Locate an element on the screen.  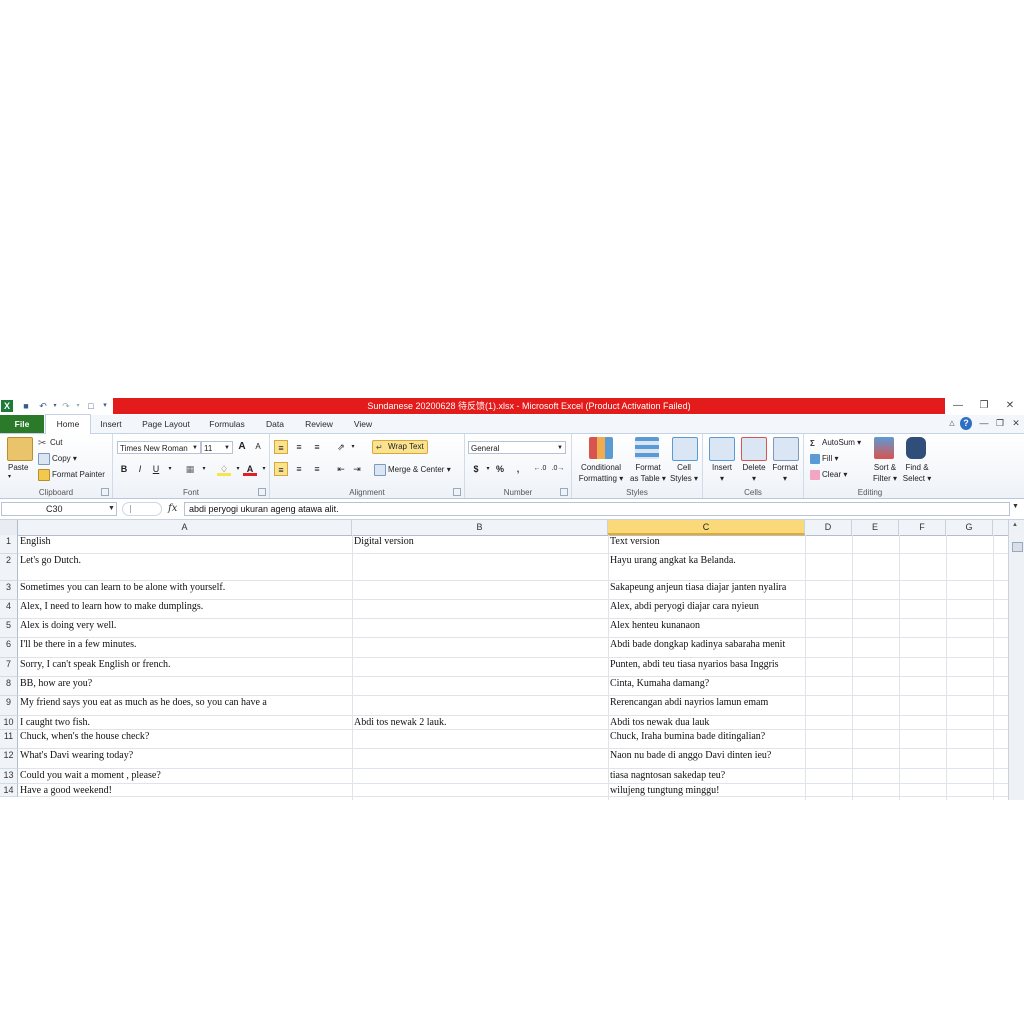
row-header: 13 is located at coordinates (9, 776).